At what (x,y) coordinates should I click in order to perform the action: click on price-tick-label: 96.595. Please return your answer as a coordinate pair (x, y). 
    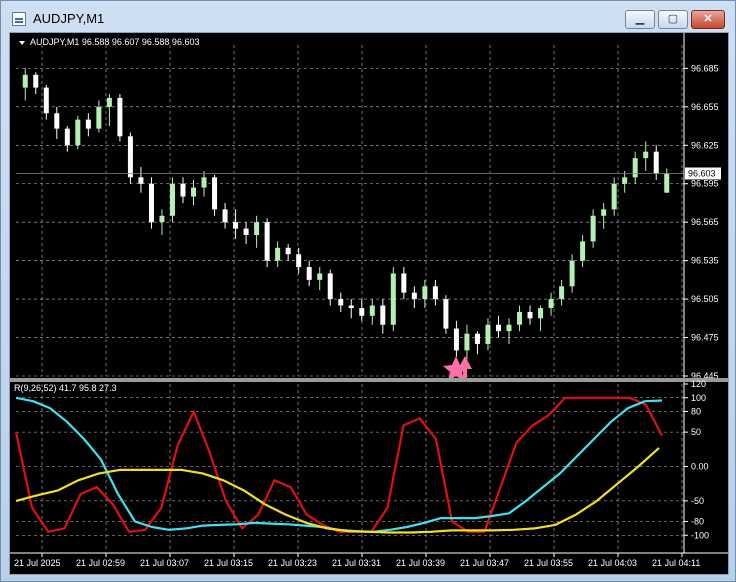
    Looking at the image, I should click on (705, 184).